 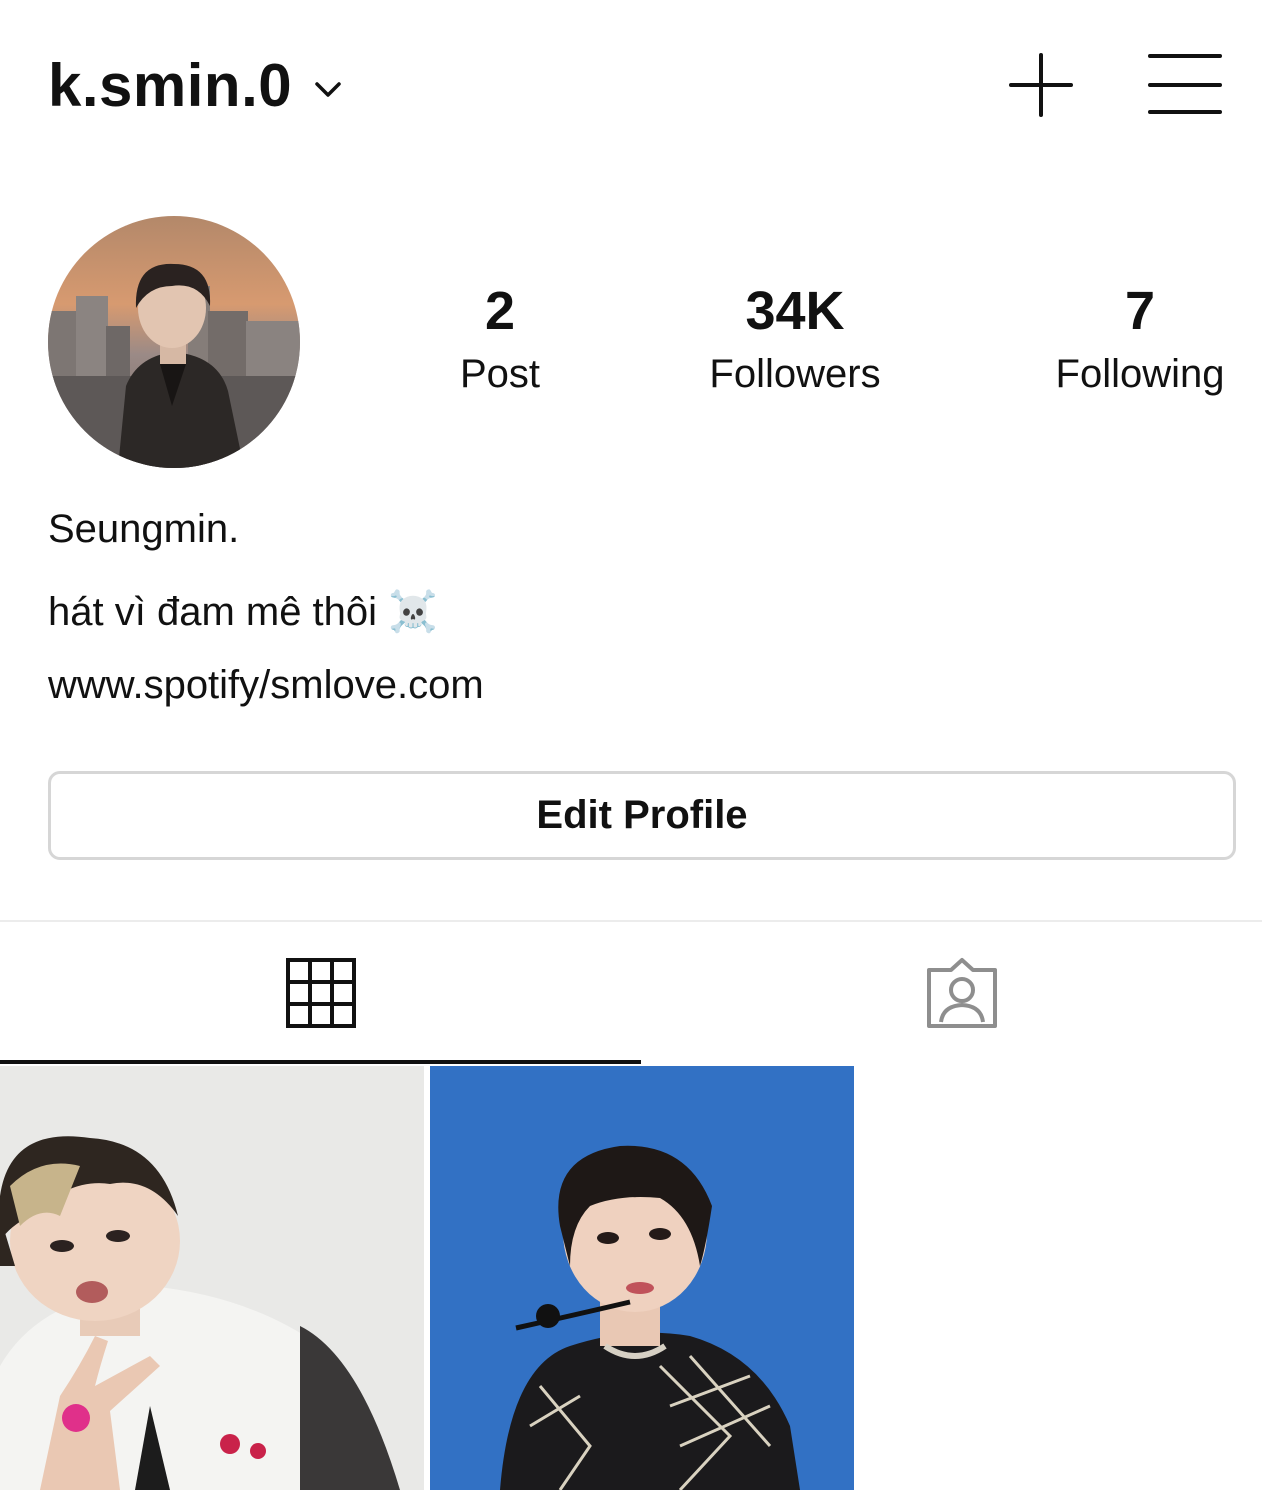 What do you see at coordinates (961, 993) in the screenshot?
I see `tagged-person-icon` at bounding box center [961, 993].